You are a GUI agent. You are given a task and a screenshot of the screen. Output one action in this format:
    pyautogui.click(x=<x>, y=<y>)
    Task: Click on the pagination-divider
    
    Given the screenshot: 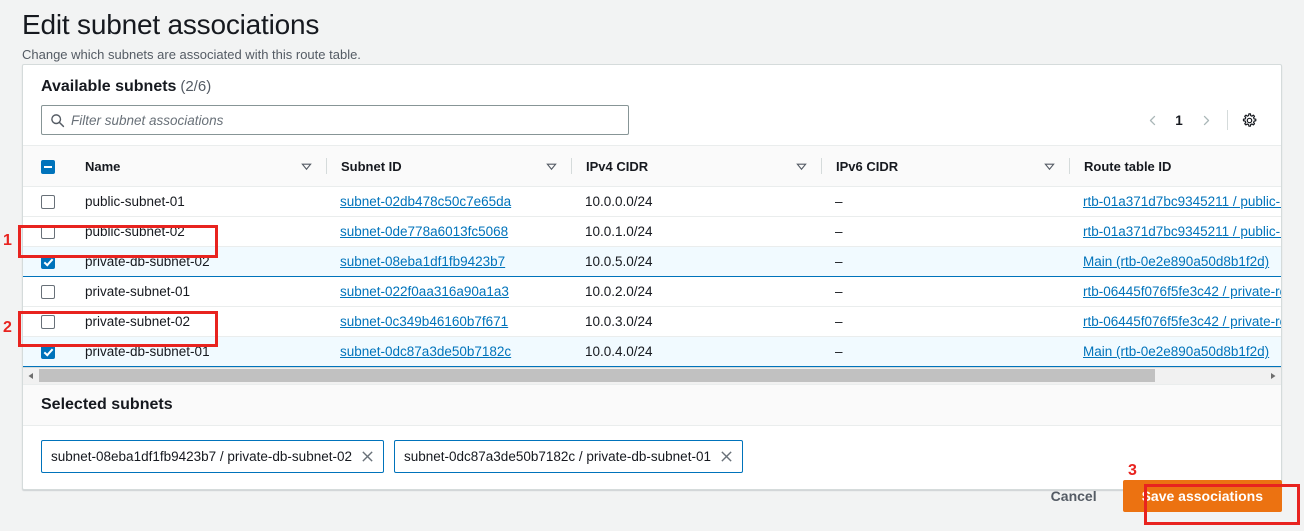 What is the action you would take?
    pyautogui.click(x=1227, y=120)
    